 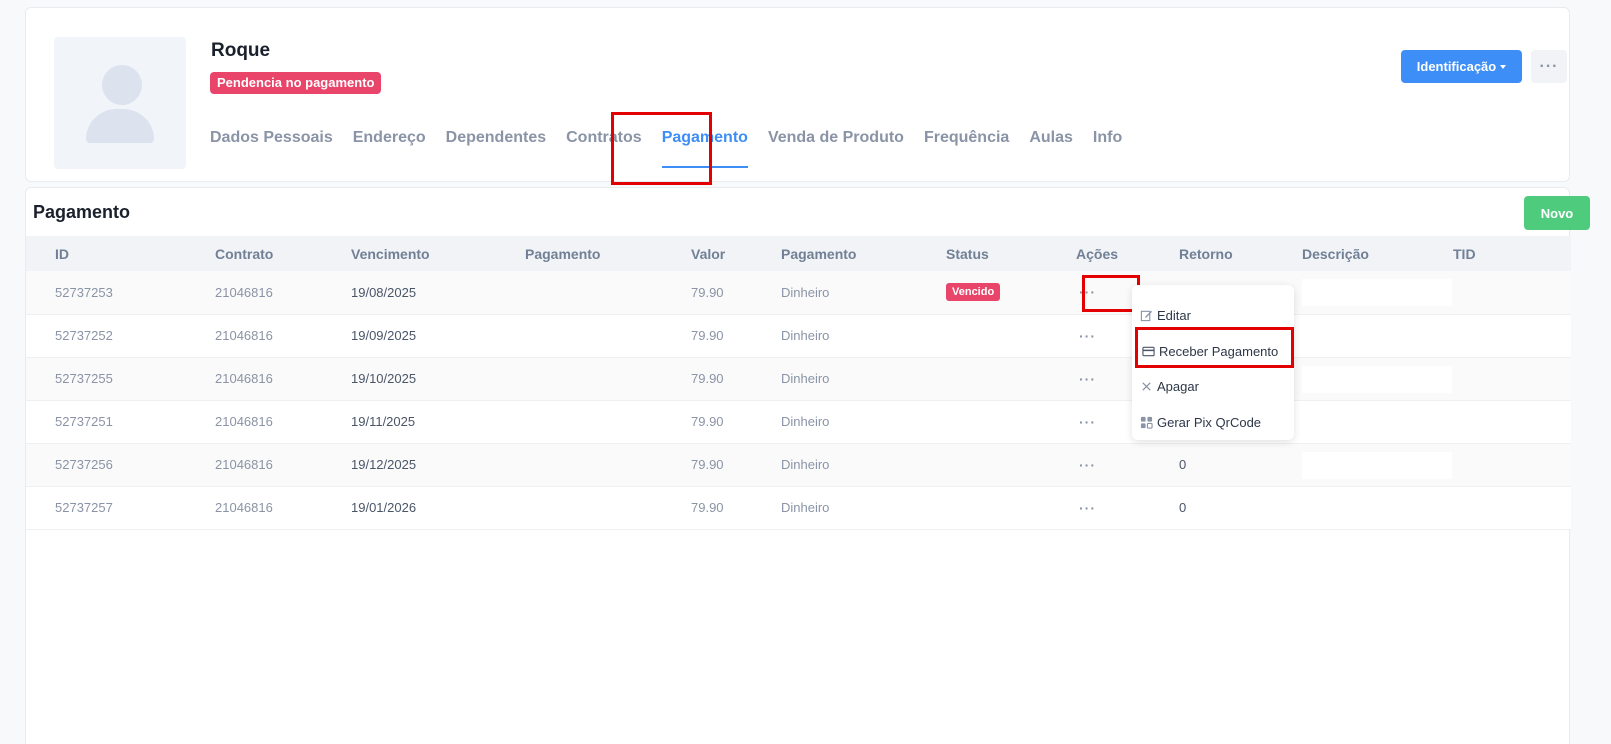 What do you see at coordinates (1209, 422) in the screenshot?
I see `menu-item-label: Gerar Pix QrCode` at bounding box center [1209, 422].